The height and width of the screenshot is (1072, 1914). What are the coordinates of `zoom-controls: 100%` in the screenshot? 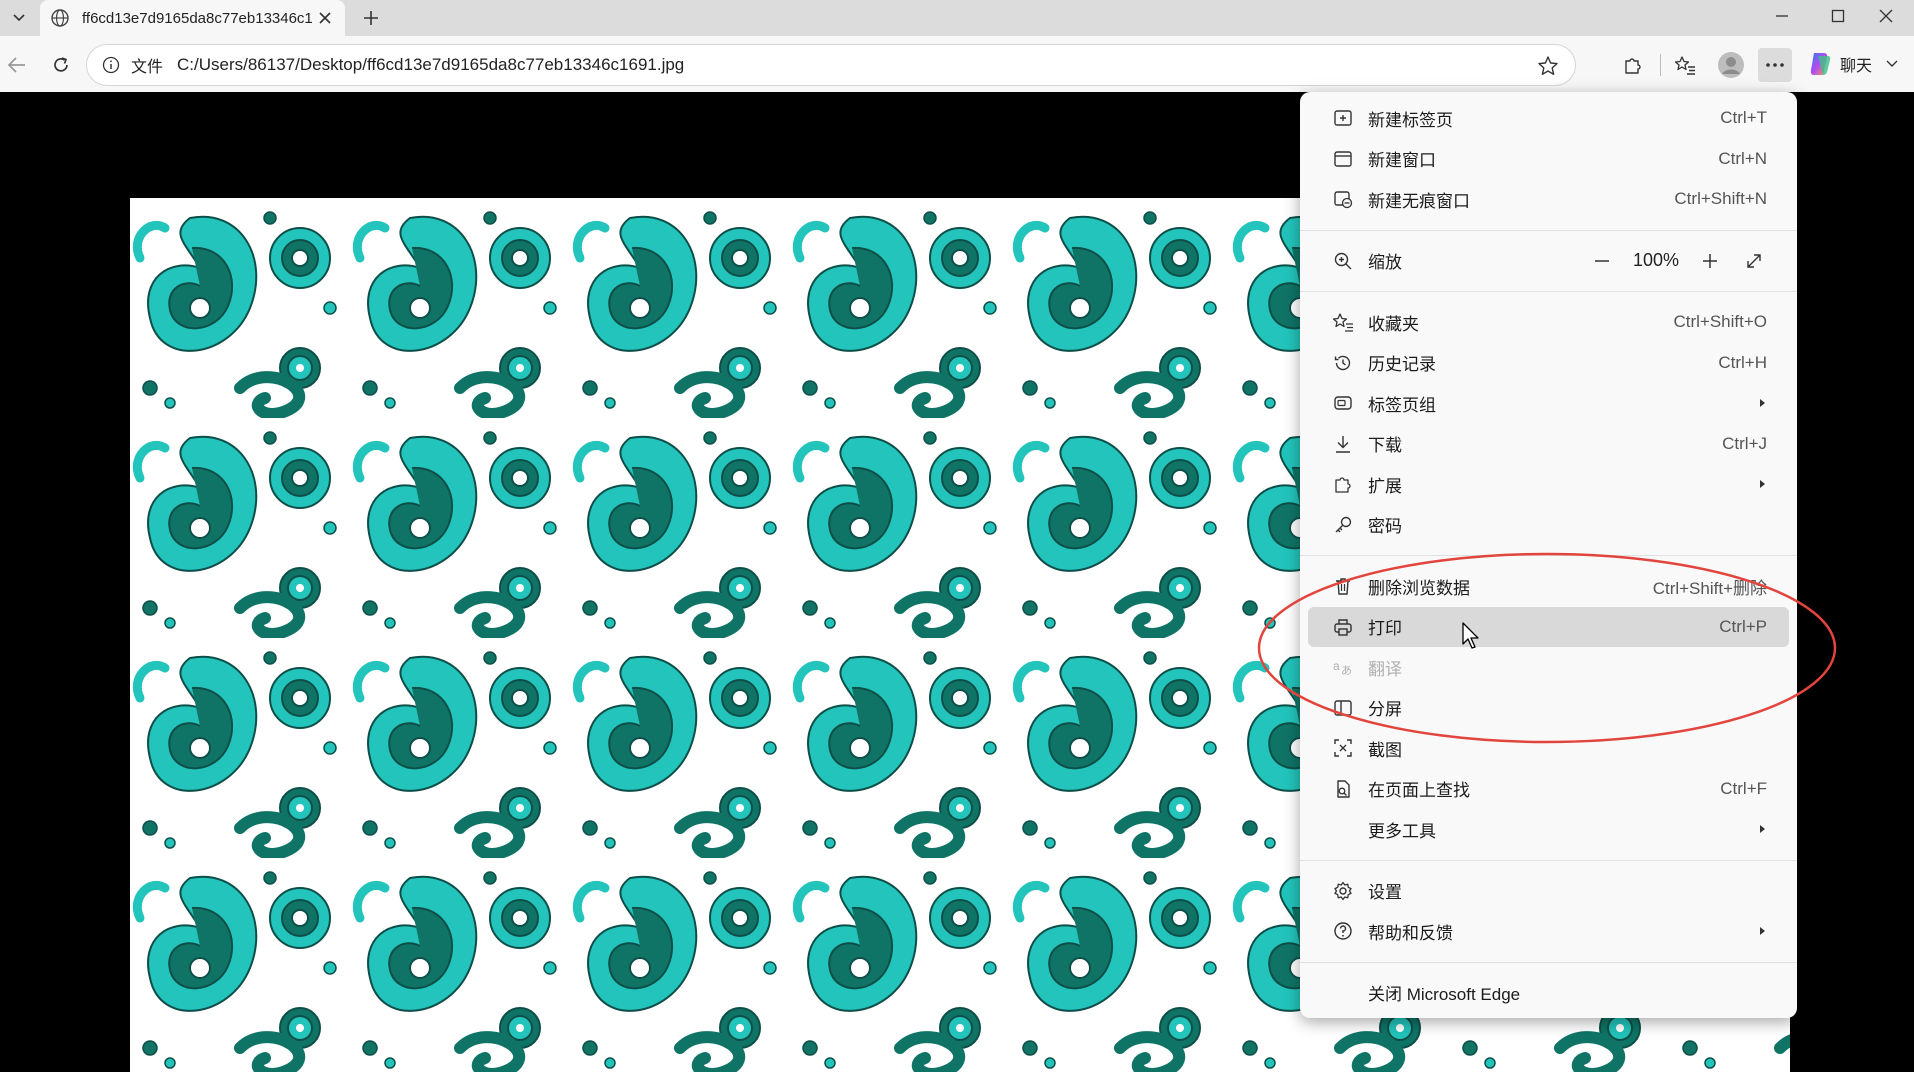 It's located at (1678, 261).